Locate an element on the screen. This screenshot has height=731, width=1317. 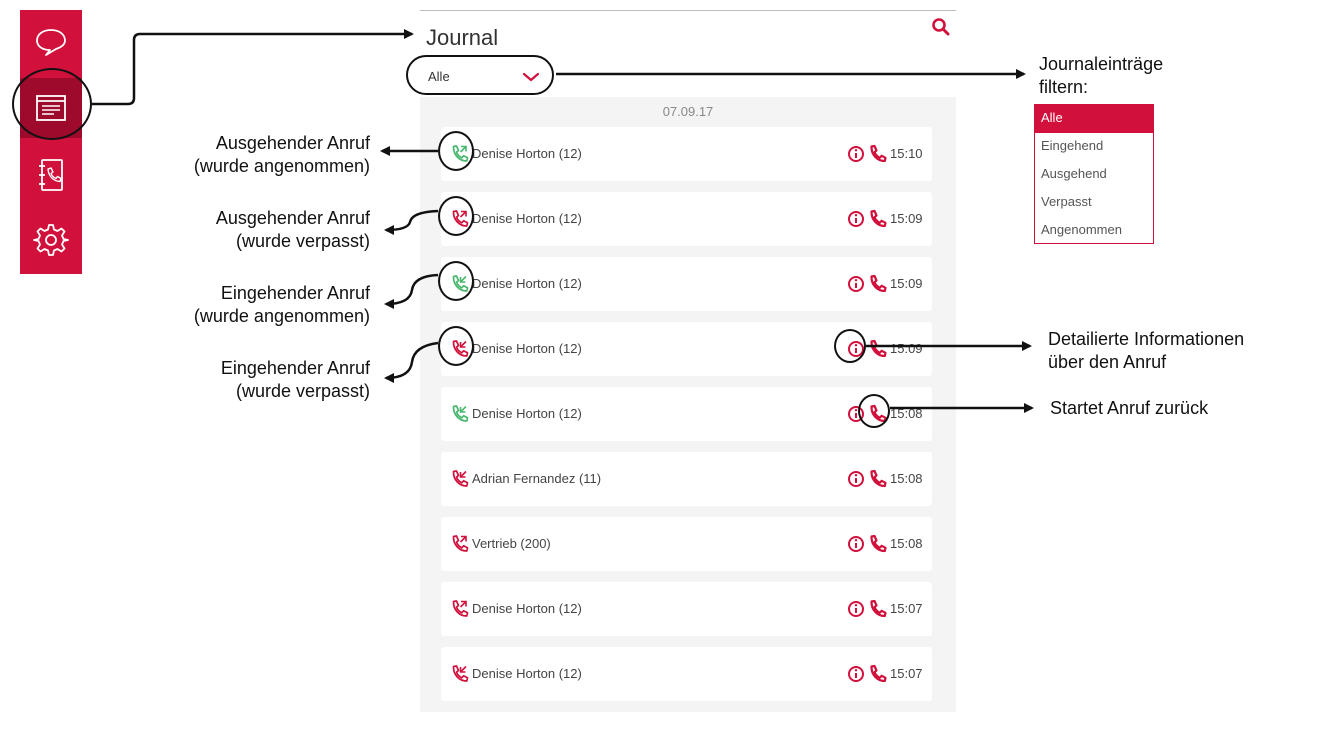
label-line: (wurde angenommen) is located at coordinates (281, 316).